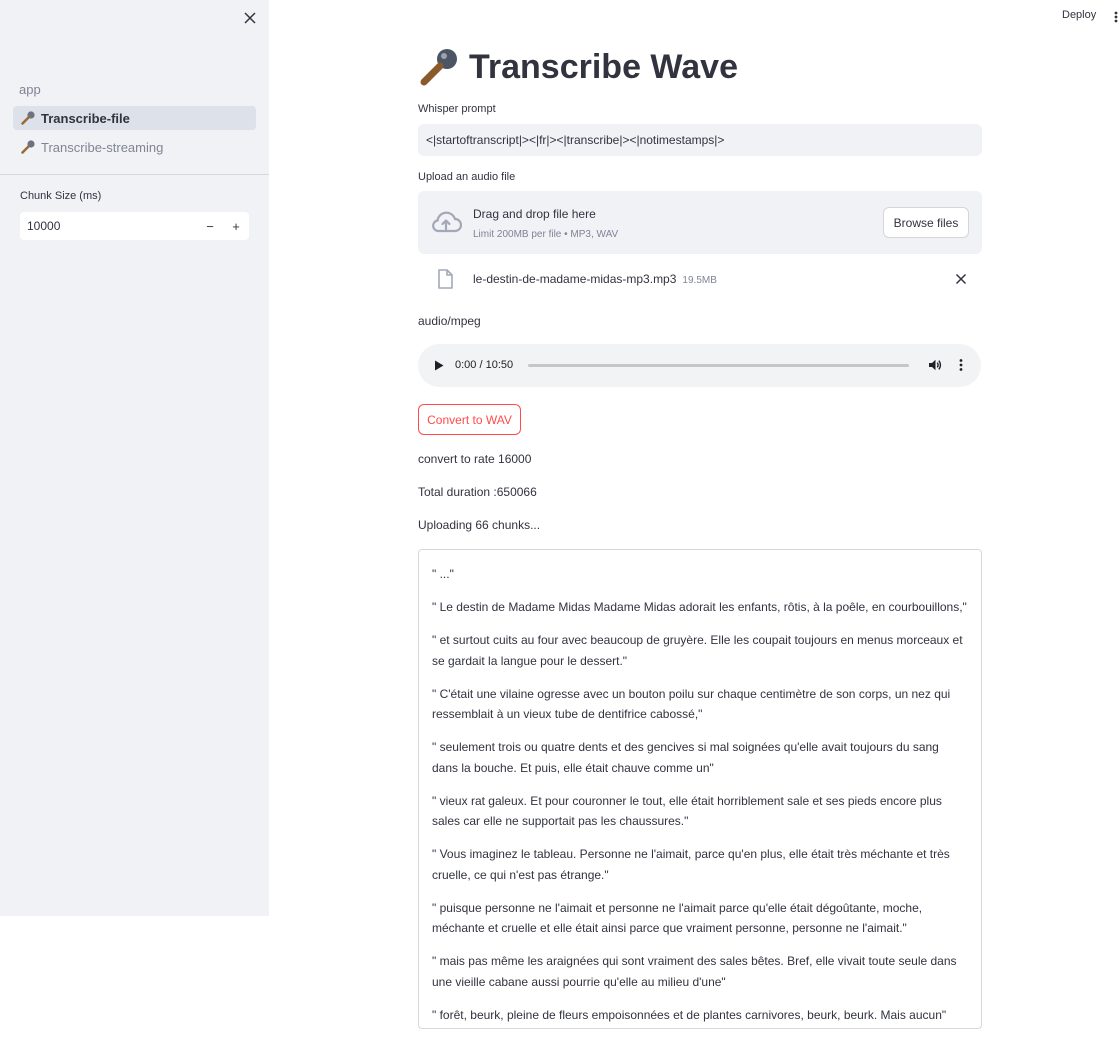 This screenshot has width=1119, height=1061. I want to click on mime-type-text: audio/mpeg, so click(449, 321).